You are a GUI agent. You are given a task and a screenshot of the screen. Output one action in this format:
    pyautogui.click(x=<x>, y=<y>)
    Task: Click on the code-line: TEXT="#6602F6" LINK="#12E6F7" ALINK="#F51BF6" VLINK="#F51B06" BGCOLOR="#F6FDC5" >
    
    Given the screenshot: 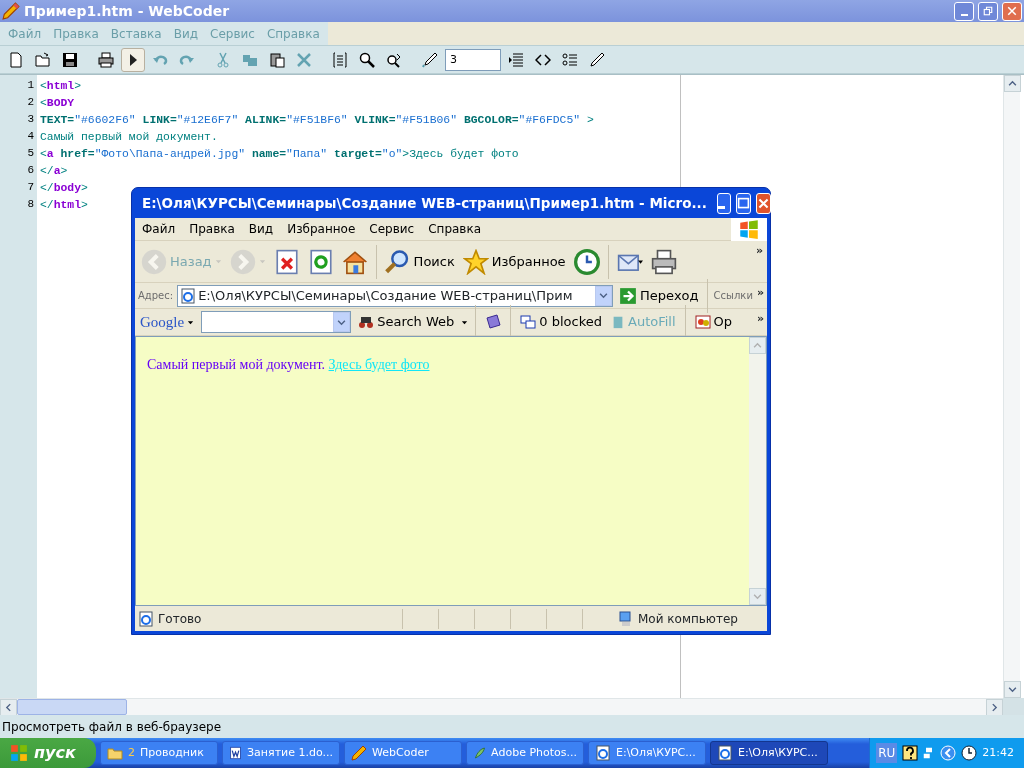 What is the action you would take?
    pyautogui.click(x=317, y=120)
    